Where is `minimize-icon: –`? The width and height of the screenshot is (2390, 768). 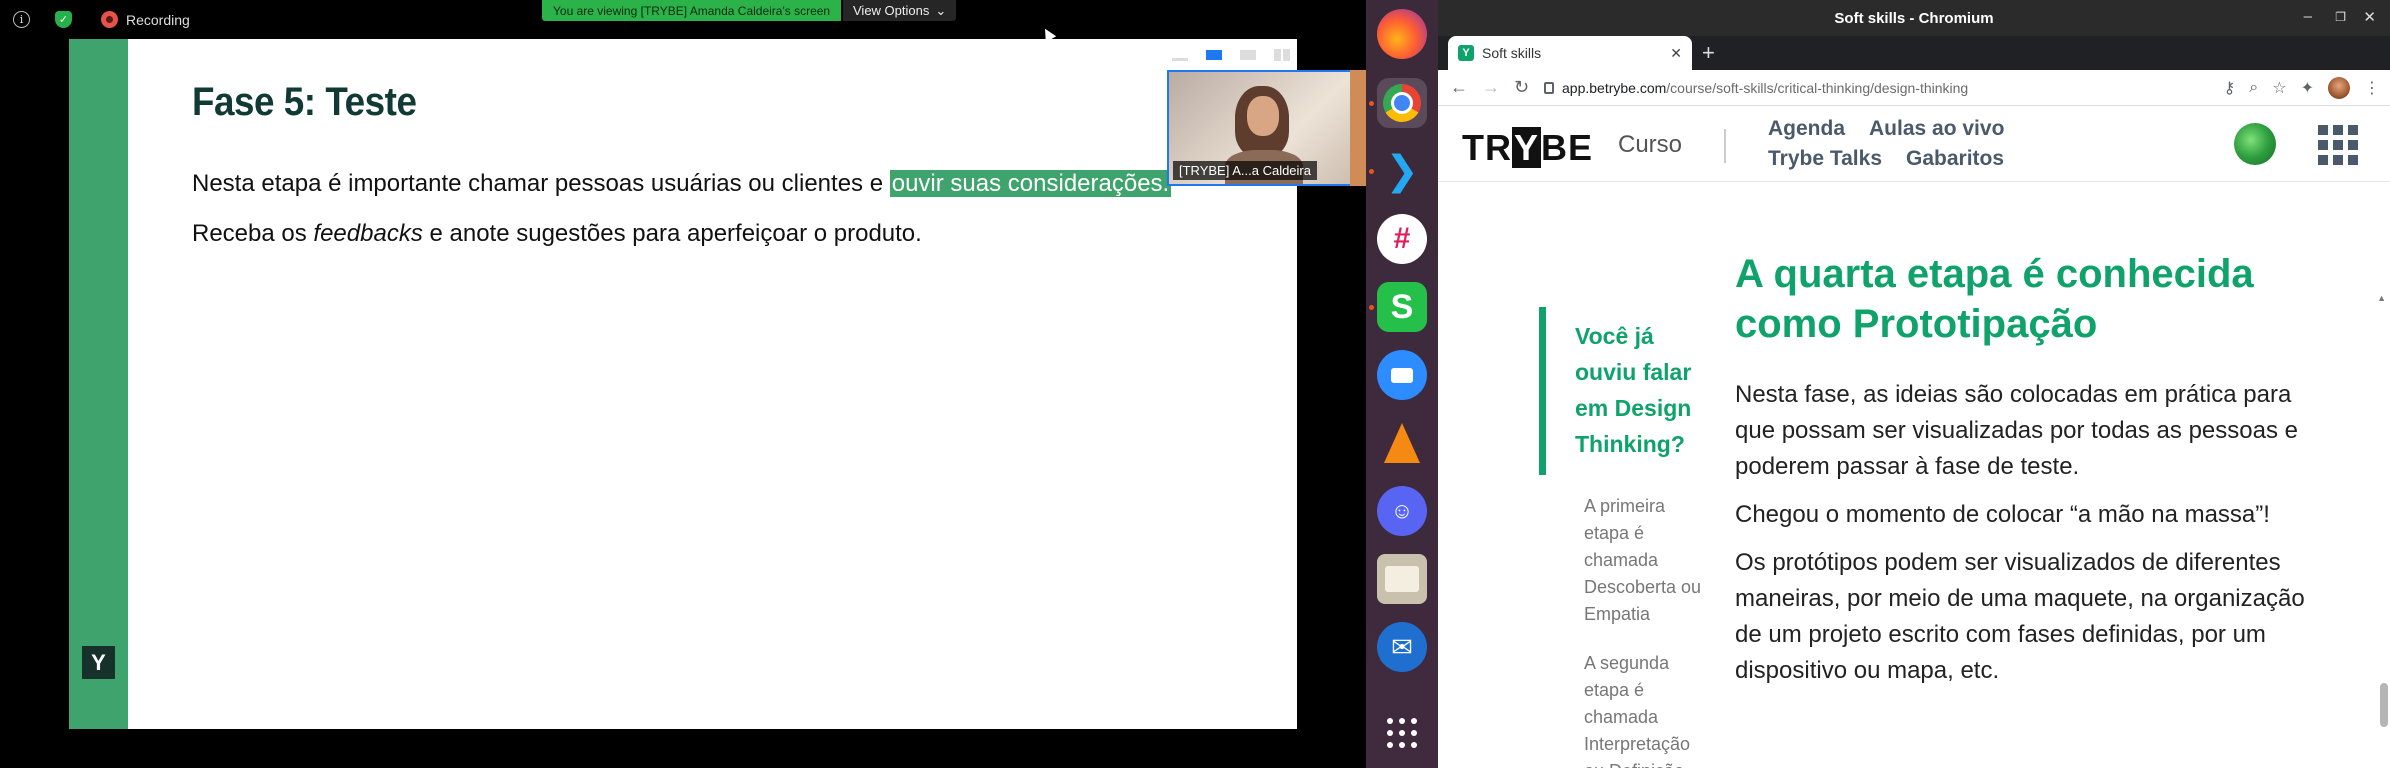
minimize-icon: – is located at coordinates (2308, 16).